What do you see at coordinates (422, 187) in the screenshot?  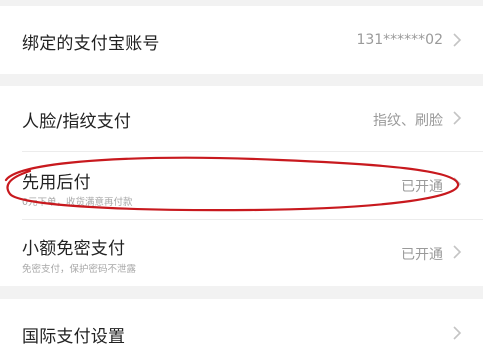 I see `pay-later-value: 已开通` at bounding box center [422, 187].